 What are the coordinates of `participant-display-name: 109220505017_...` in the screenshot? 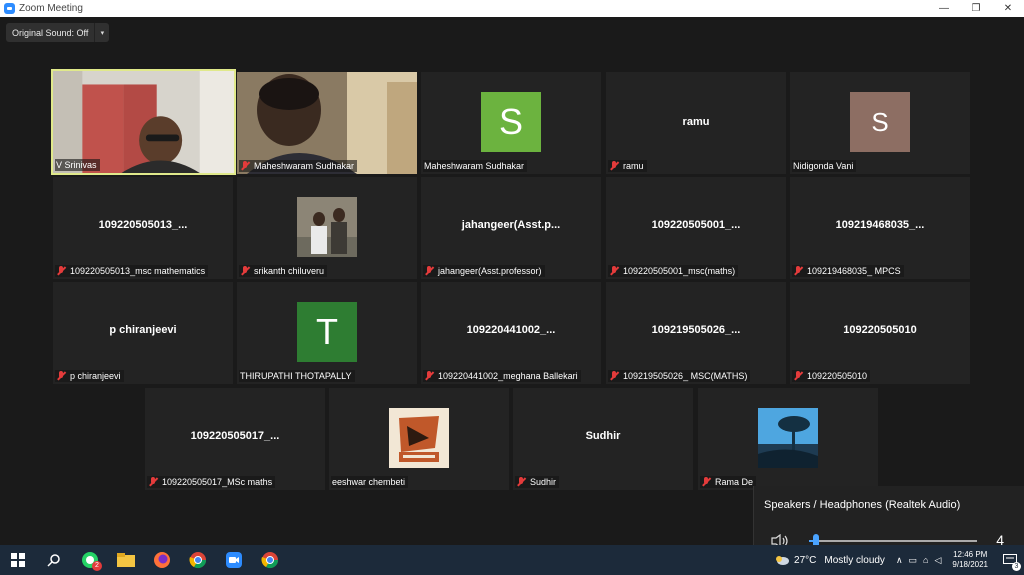 It's located at (235, 436).